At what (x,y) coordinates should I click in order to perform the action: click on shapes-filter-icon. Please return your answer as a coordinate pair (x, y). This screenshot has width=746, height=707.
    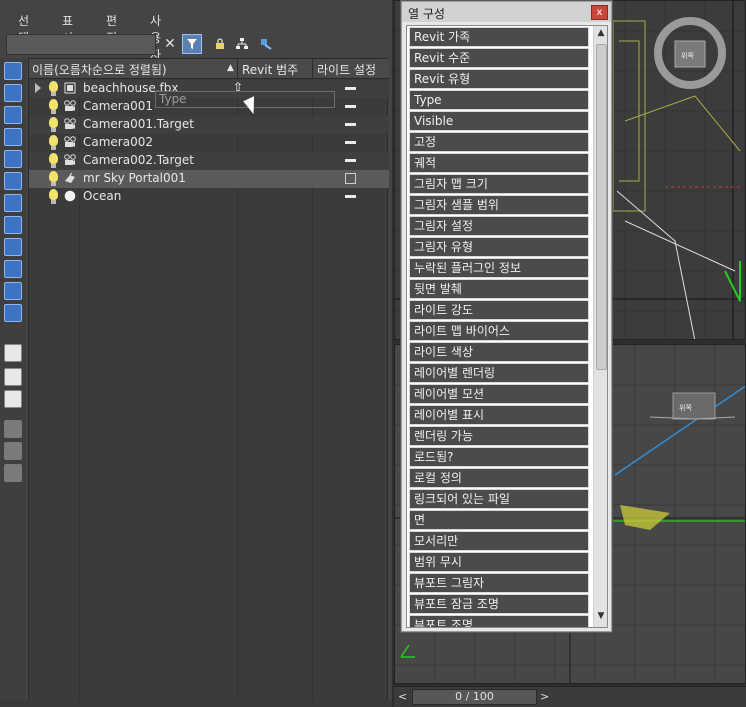
    Looking at the image, I should click on (13, 115).